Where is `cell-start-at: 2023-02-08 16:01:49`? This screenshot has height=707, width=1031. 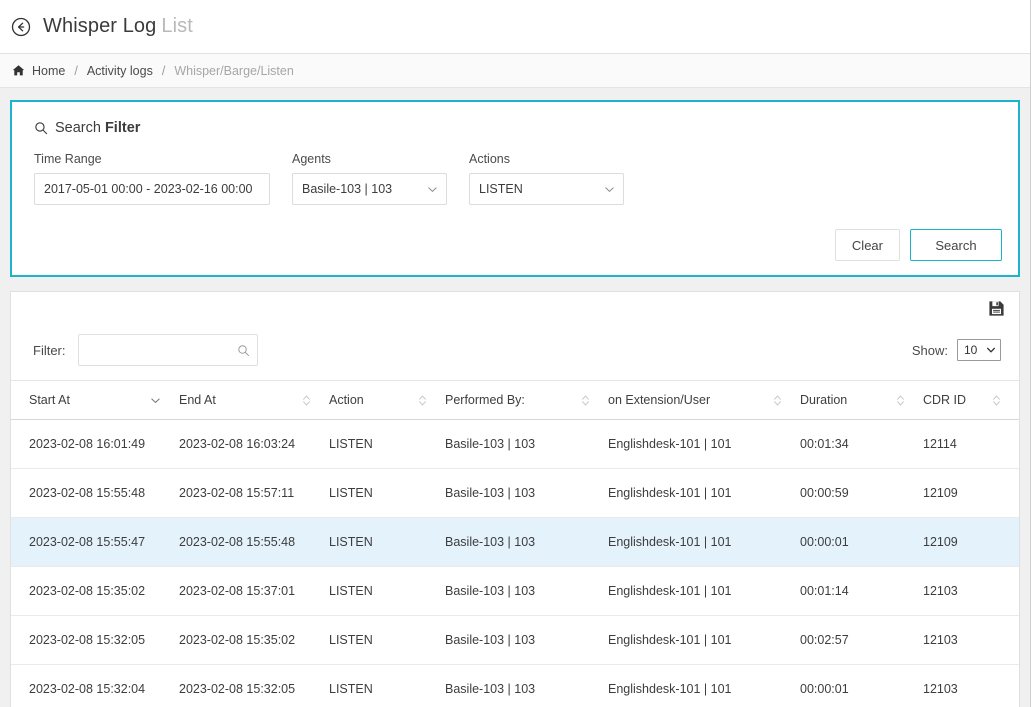
cell-start-at: 2023-02-08 16:01:49 is located at coordinates (95, 444).